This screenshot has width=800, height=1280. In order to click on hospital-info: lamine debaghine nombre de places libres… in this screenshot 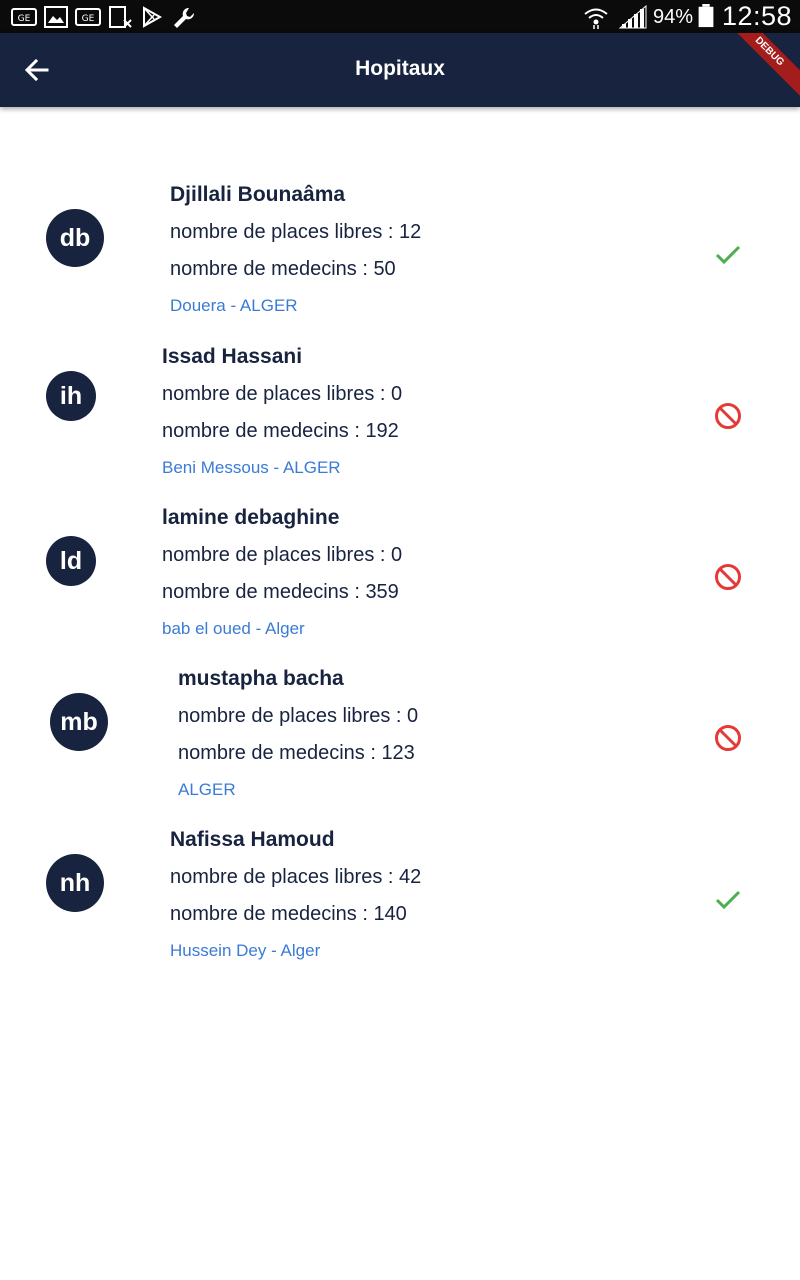, I will do `click(282, 573)`.